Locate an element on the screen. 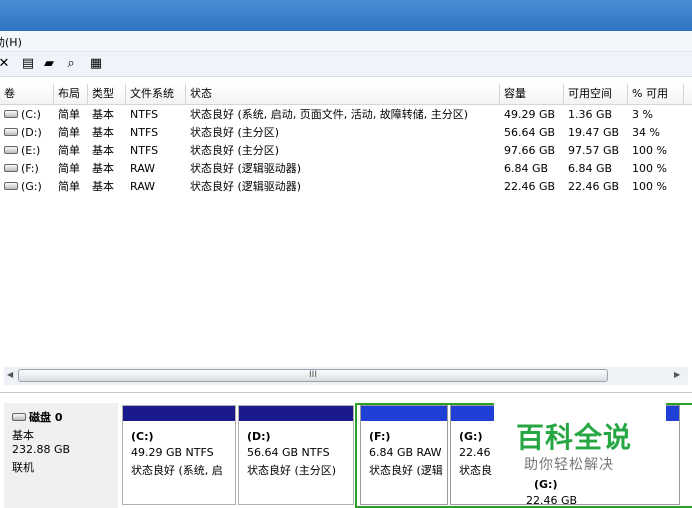 This screenshot has width=692, height=508. disk-size: 232.88 GB is located at coordinates (41, 449).